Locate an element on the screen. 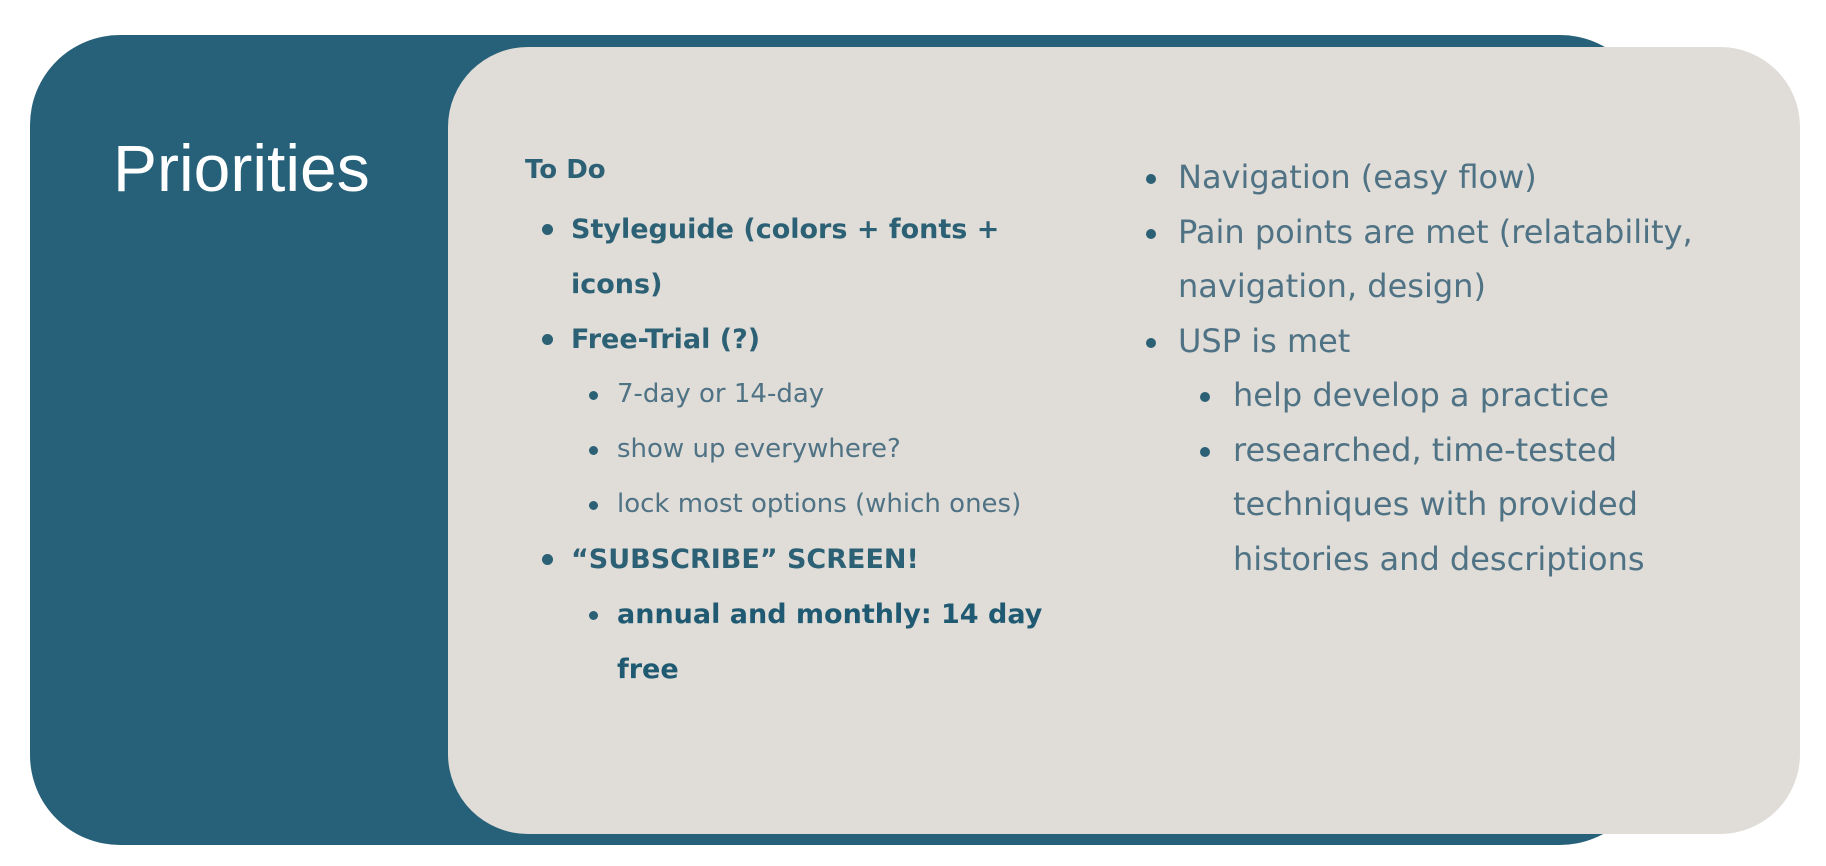  todo-item: “SUBSCRIBE” SCREEN! is located at coordinates (805, 559).